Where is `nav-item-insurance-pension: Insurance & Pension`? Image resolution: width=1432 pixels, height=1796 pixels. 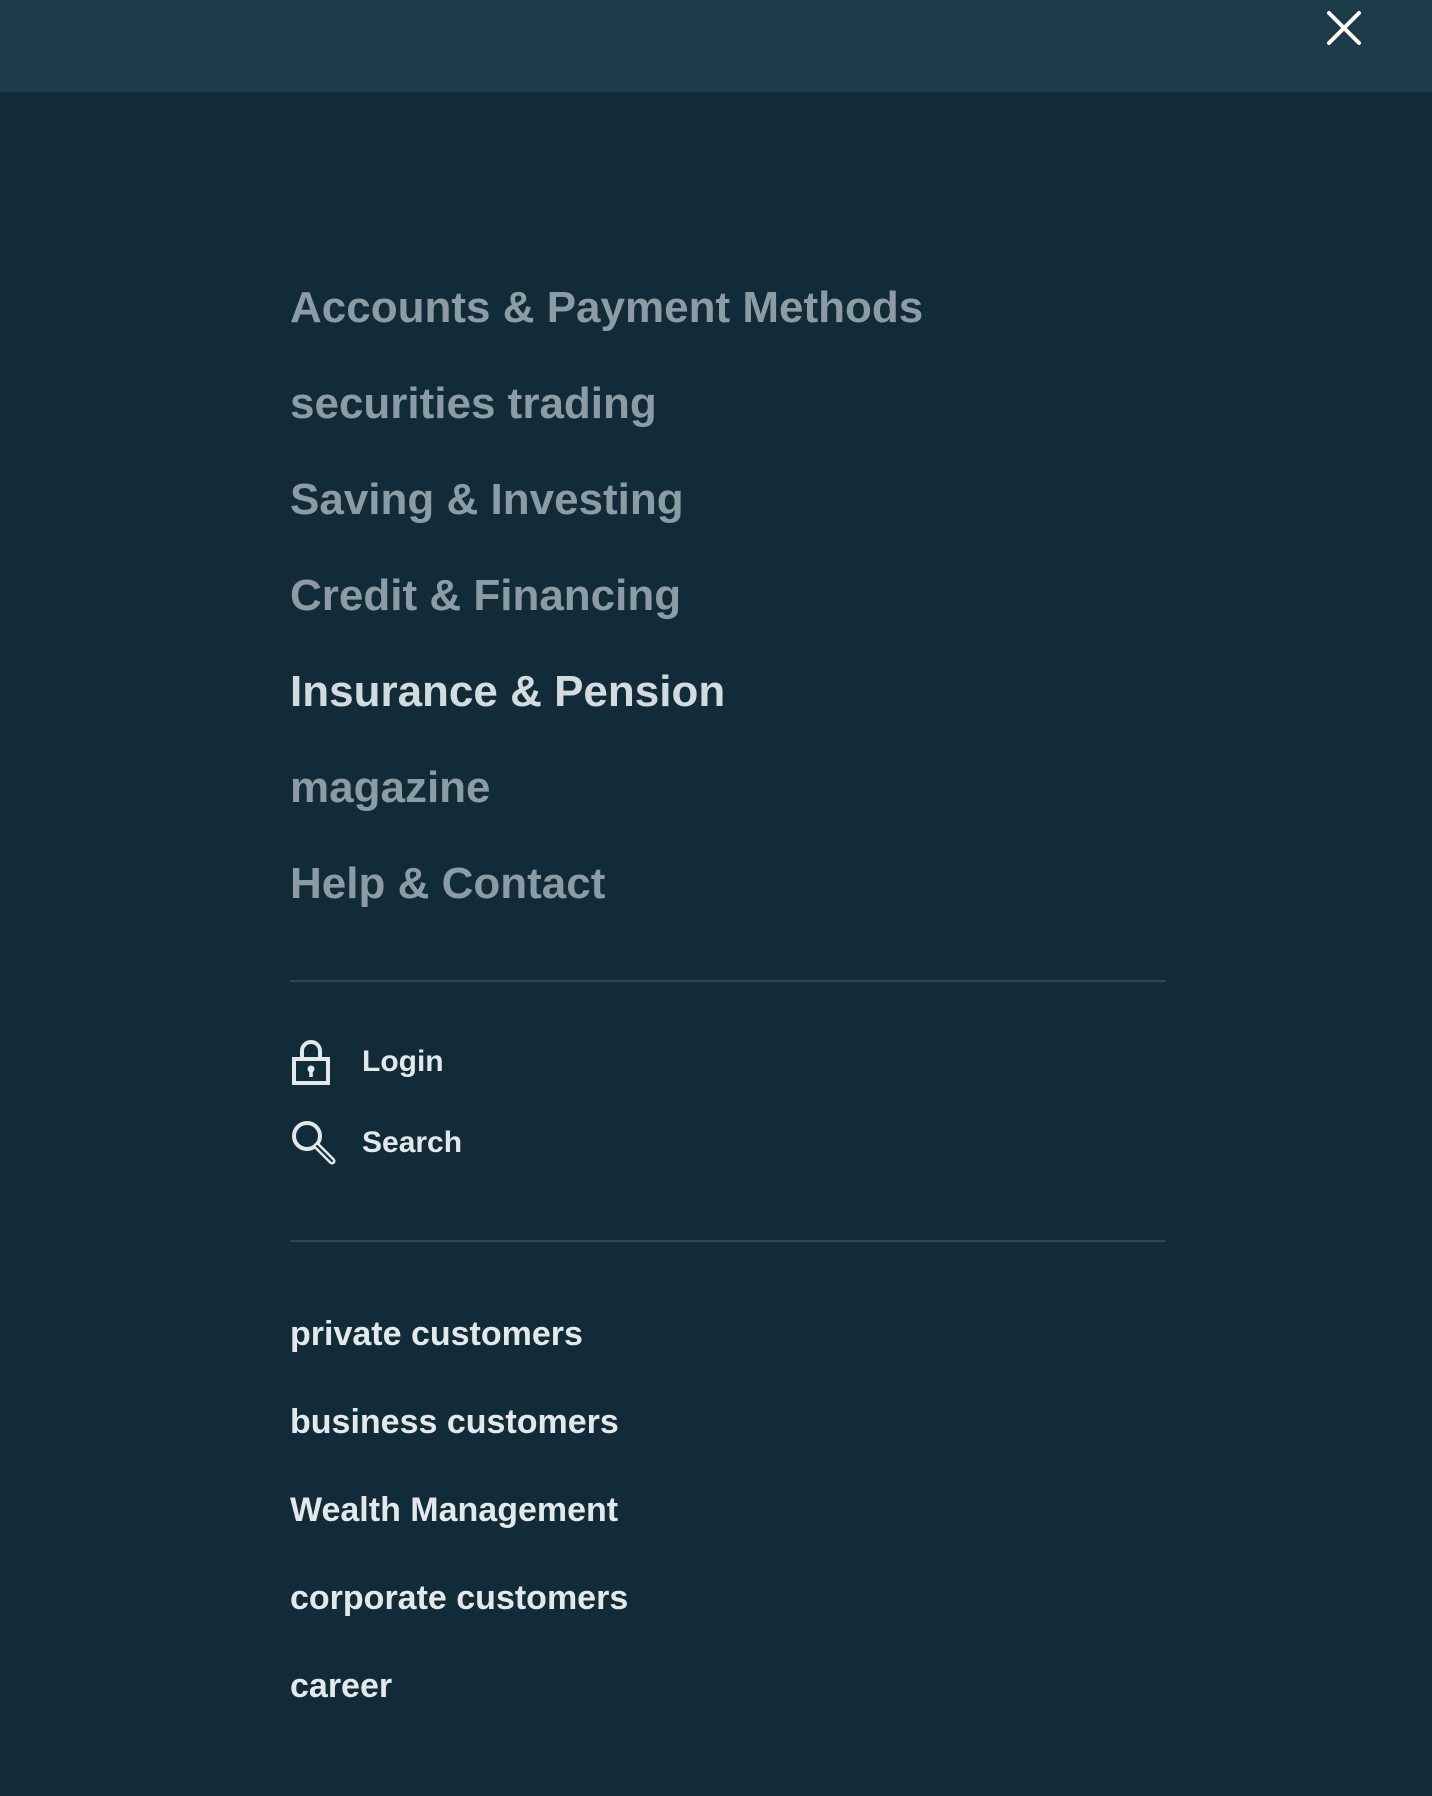 nav-item-insurance-pension: Insurance & Pension is located at coordinates (507, 692).